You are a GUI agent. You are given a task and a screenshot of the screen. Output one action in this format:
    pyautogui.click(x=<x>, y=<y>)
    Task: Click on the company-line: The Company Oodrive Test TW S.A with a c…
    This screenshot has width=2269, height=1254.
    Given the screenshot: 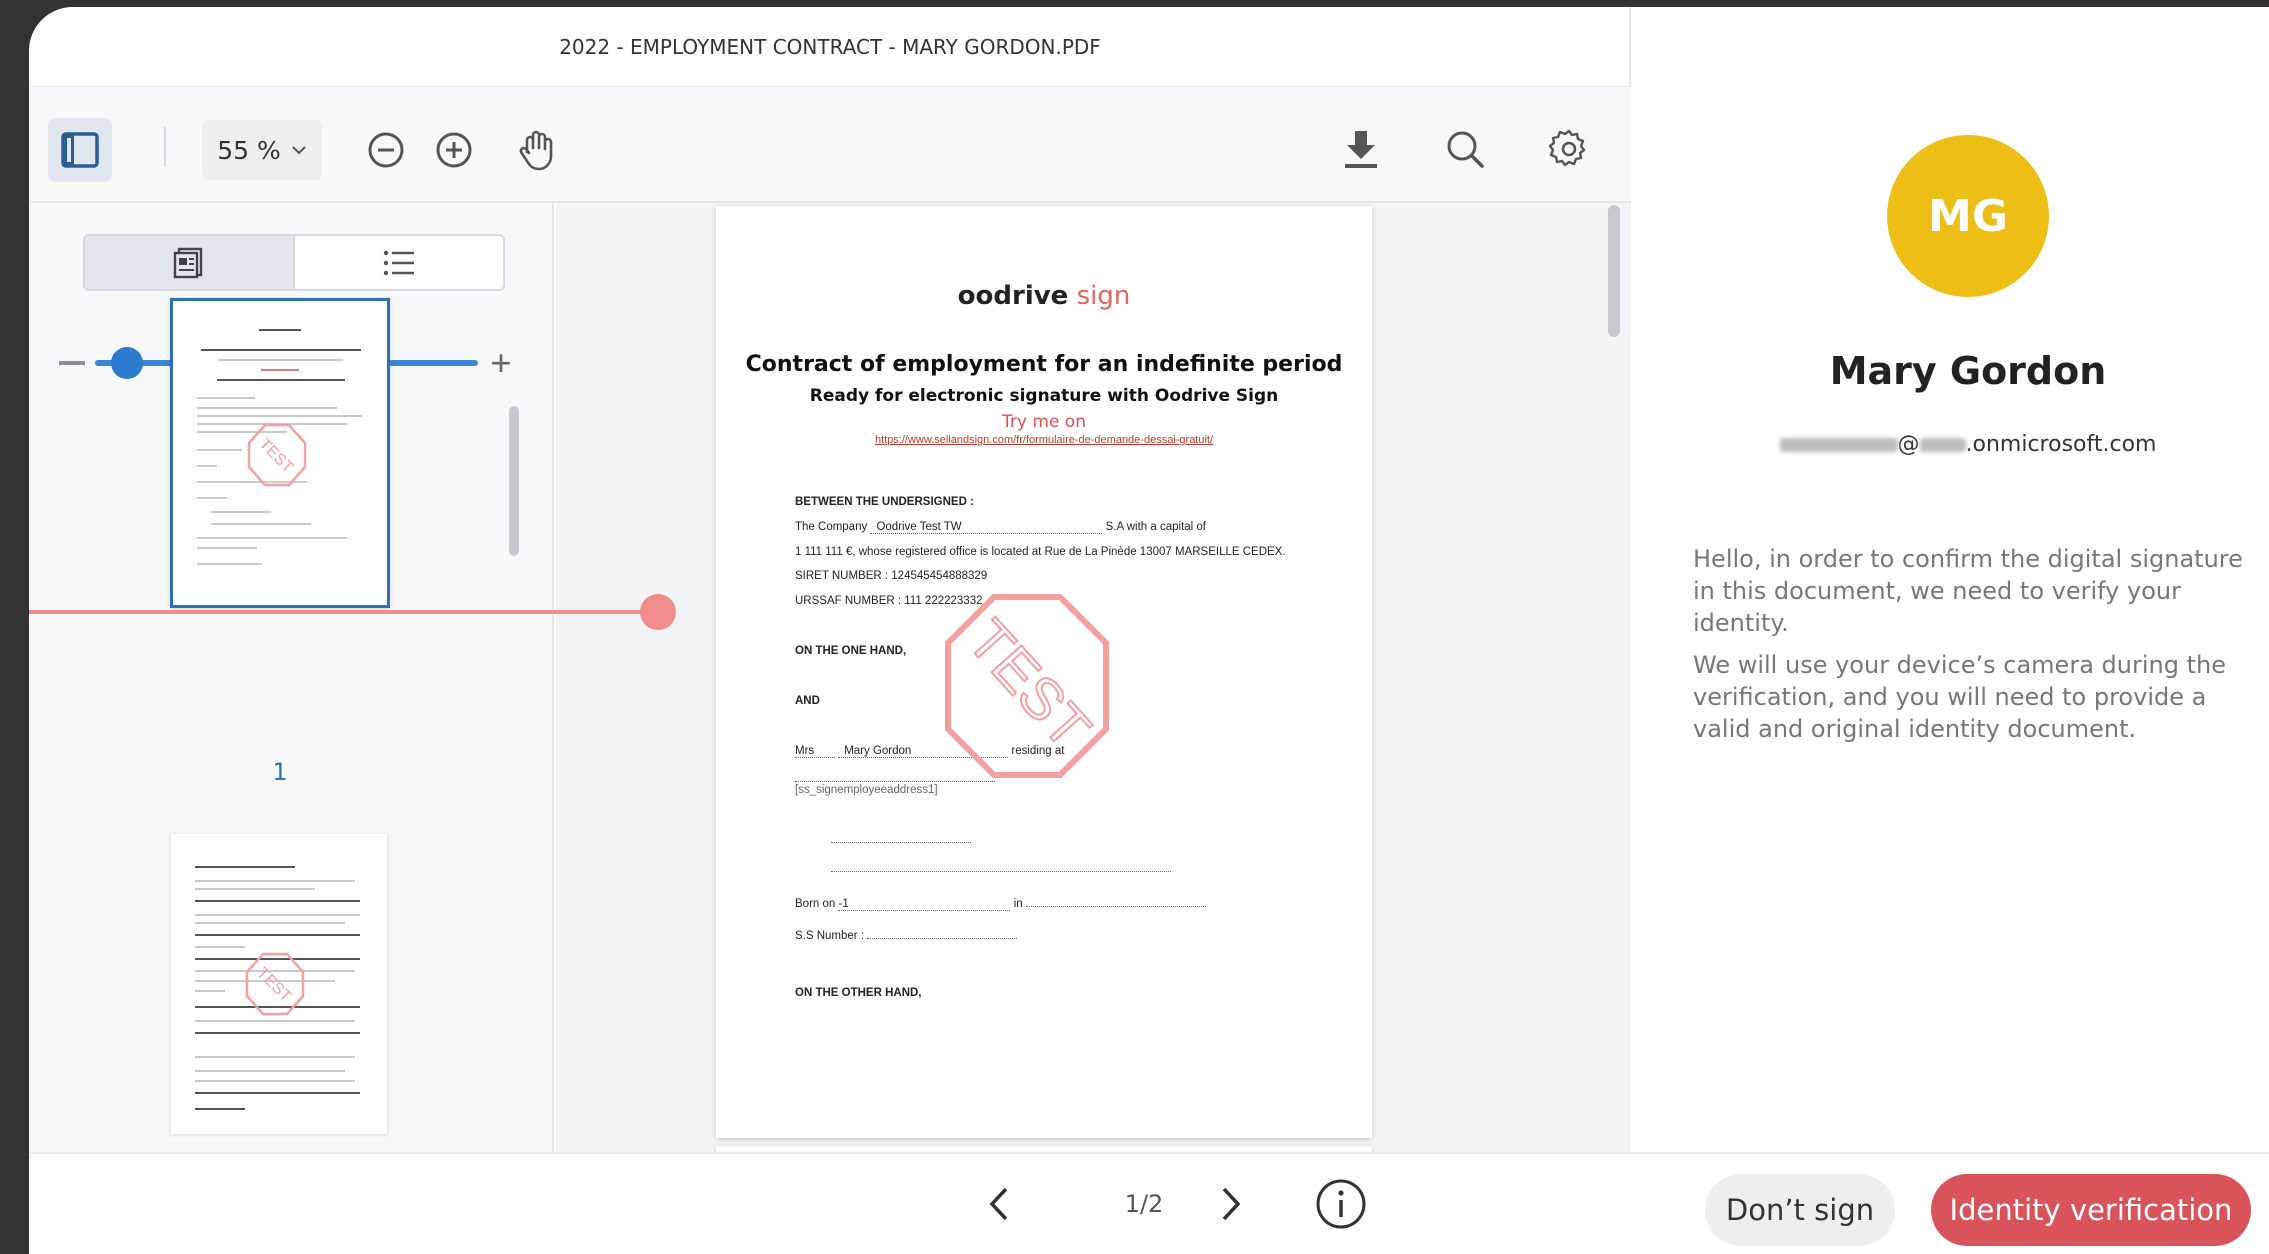 What is the action you would take?
    pyautogui.click(x=1001, y=527)
    